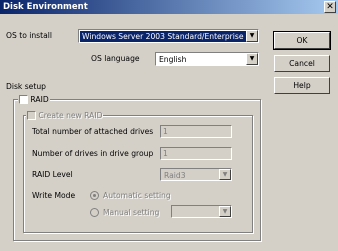  What do you see at coordinates (70, 115) in the screenshot?
I see `create-raid-label: Create new RAID` at bounding box center [70, 115].